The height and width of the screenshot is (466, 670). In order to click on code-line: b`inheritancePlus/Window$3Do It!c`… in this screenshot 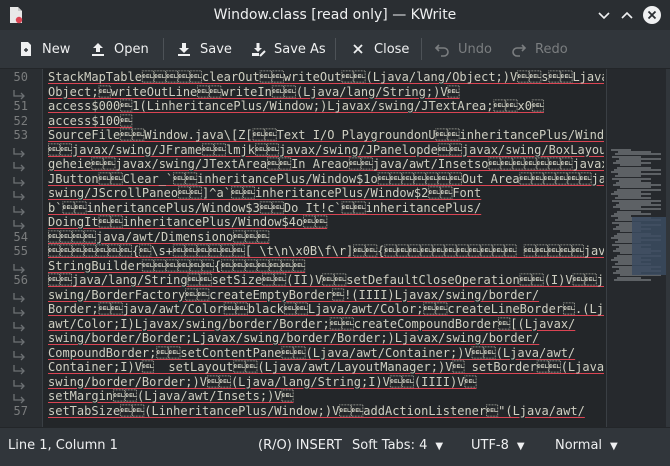, I will do `click(264, 208)`.